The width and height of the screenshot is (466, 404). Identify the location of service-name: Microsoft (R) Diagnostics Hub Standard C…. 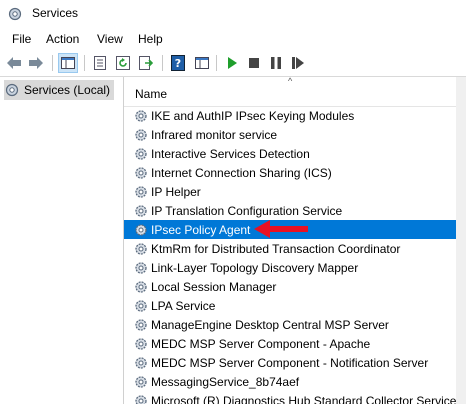
(304, 398).